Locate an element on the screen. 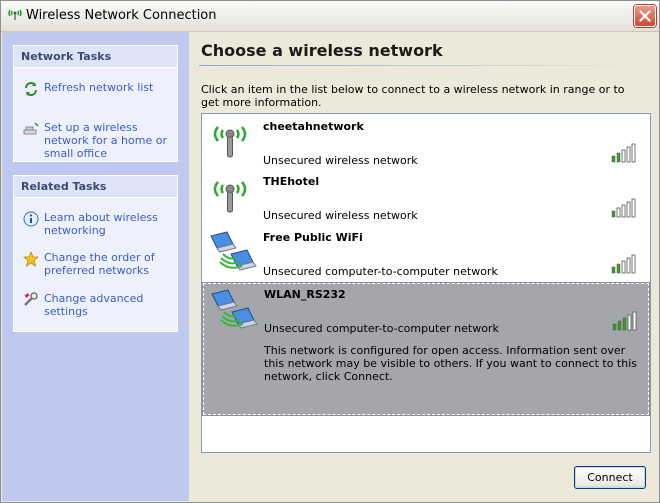 Image resolution: width=660 pixels, height=503 pixels. window-title: Wireless Network Connection is located at coordinates (121, 15).